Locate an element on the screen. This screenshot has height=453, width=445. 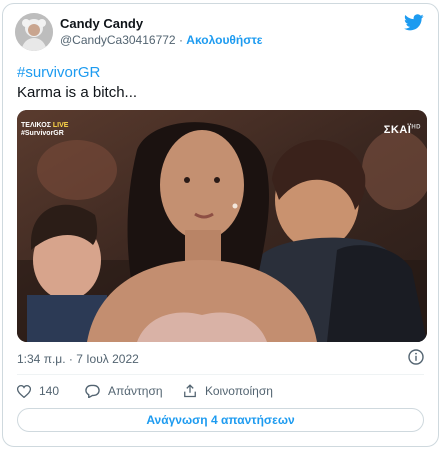
heart-icon is located at coordinates (24, 391).